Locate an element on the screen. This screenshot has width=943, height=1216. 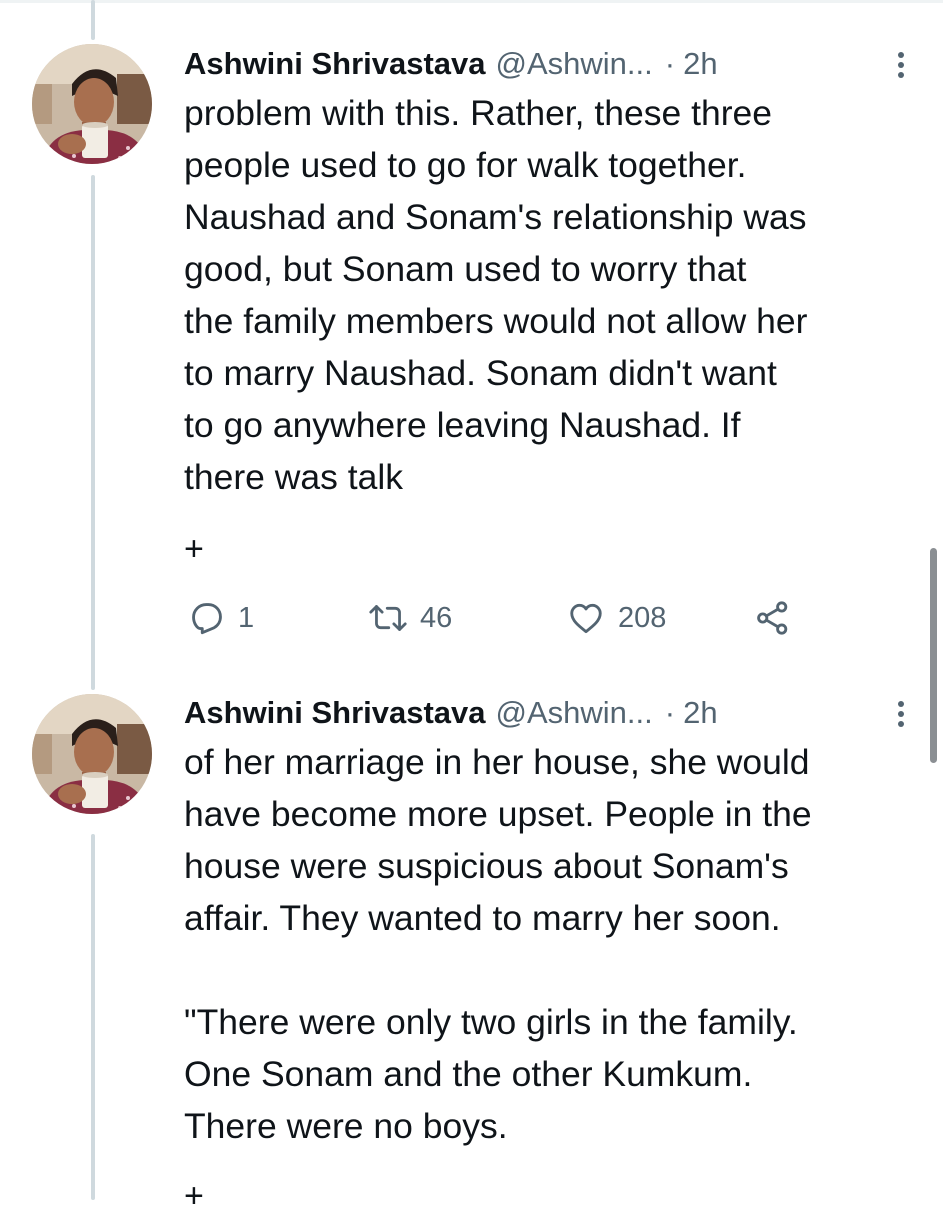
retweet-count: 46 is located at coordinates (436, 617).